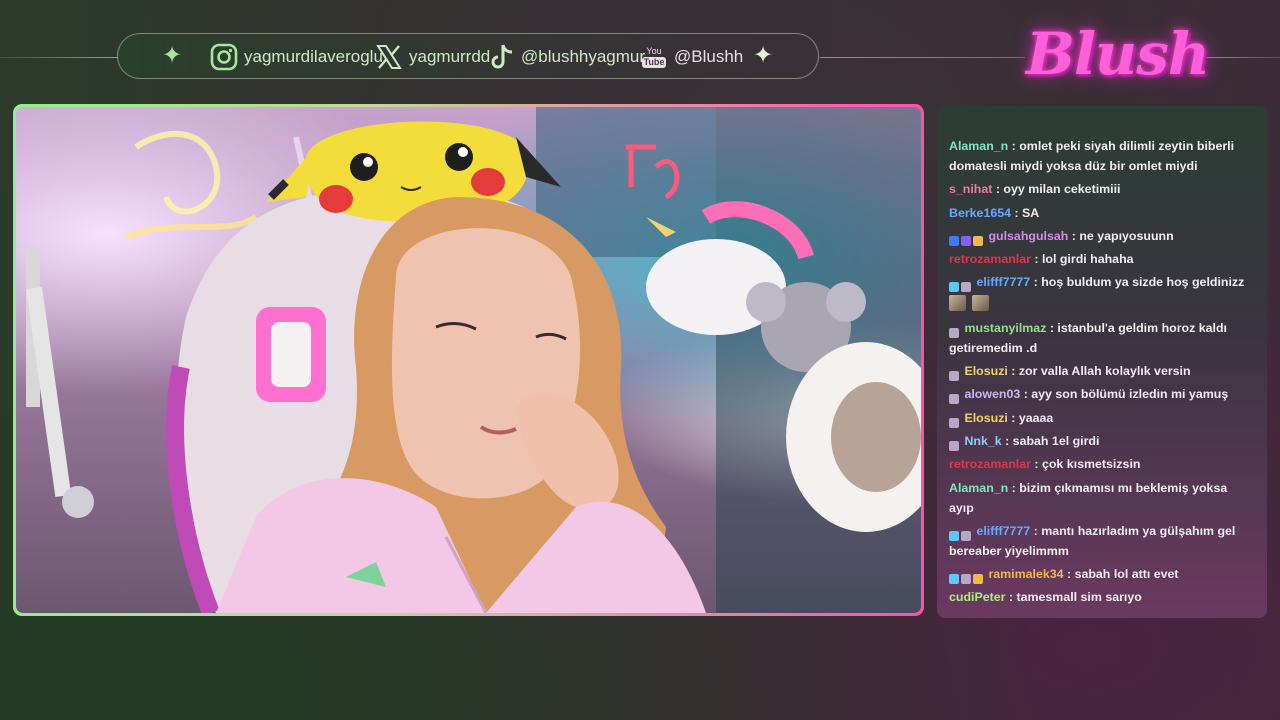 The image size is (1280, 720). Describe the element at coordinates (654, 62) in the screenshot. I see `youtube-icon-text-bottom: Tube` at that location.